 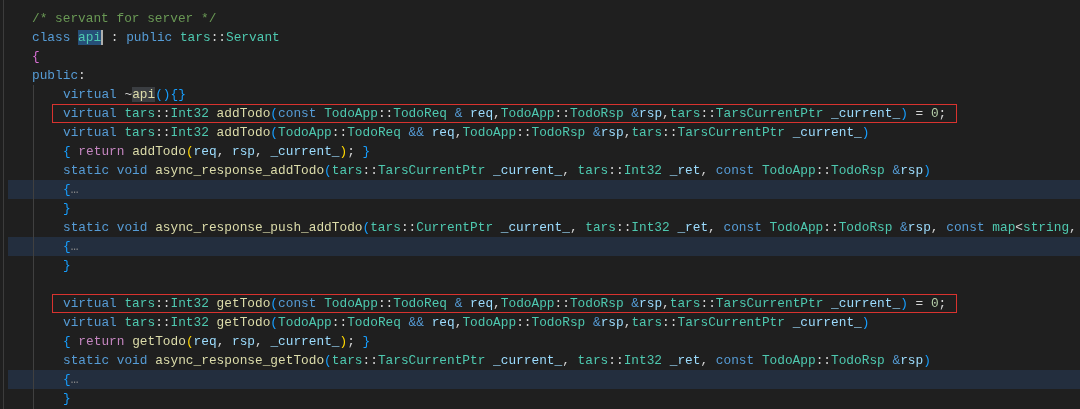 What do you see at coordinates (217, 152) in the screenshot?
I see `code-line: { return addTodo(req, rsp, _current_); }` at bounding box center [217, 152].